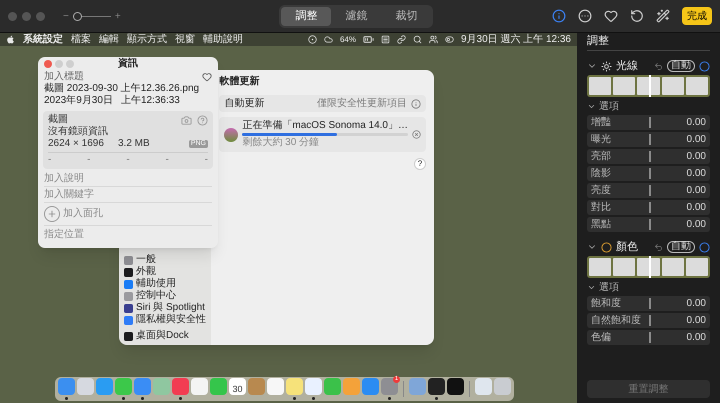 This screenshot has height=403, width=720. Describe the element at coordinates (433, 39) in the screenshot. I see `users-icon` at that location.